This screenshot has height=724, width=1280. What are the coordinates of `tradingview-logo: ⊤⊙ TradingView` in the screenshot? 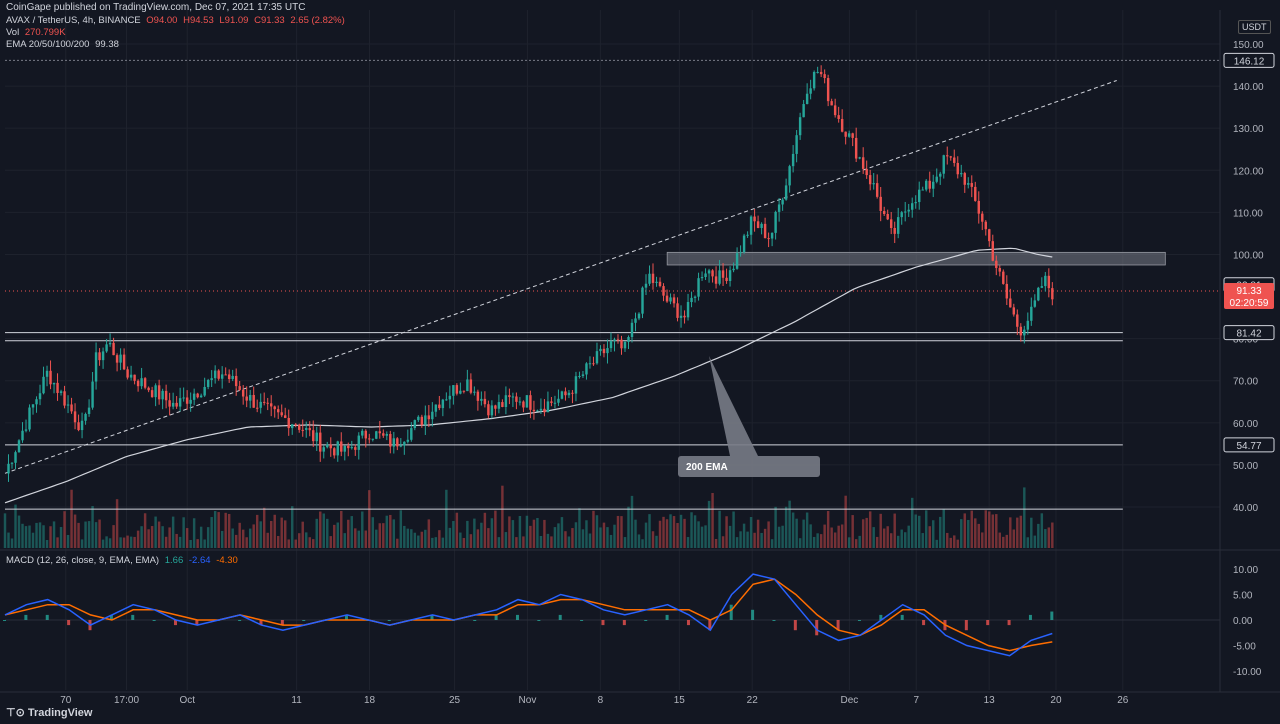 It's located at (49, 712).